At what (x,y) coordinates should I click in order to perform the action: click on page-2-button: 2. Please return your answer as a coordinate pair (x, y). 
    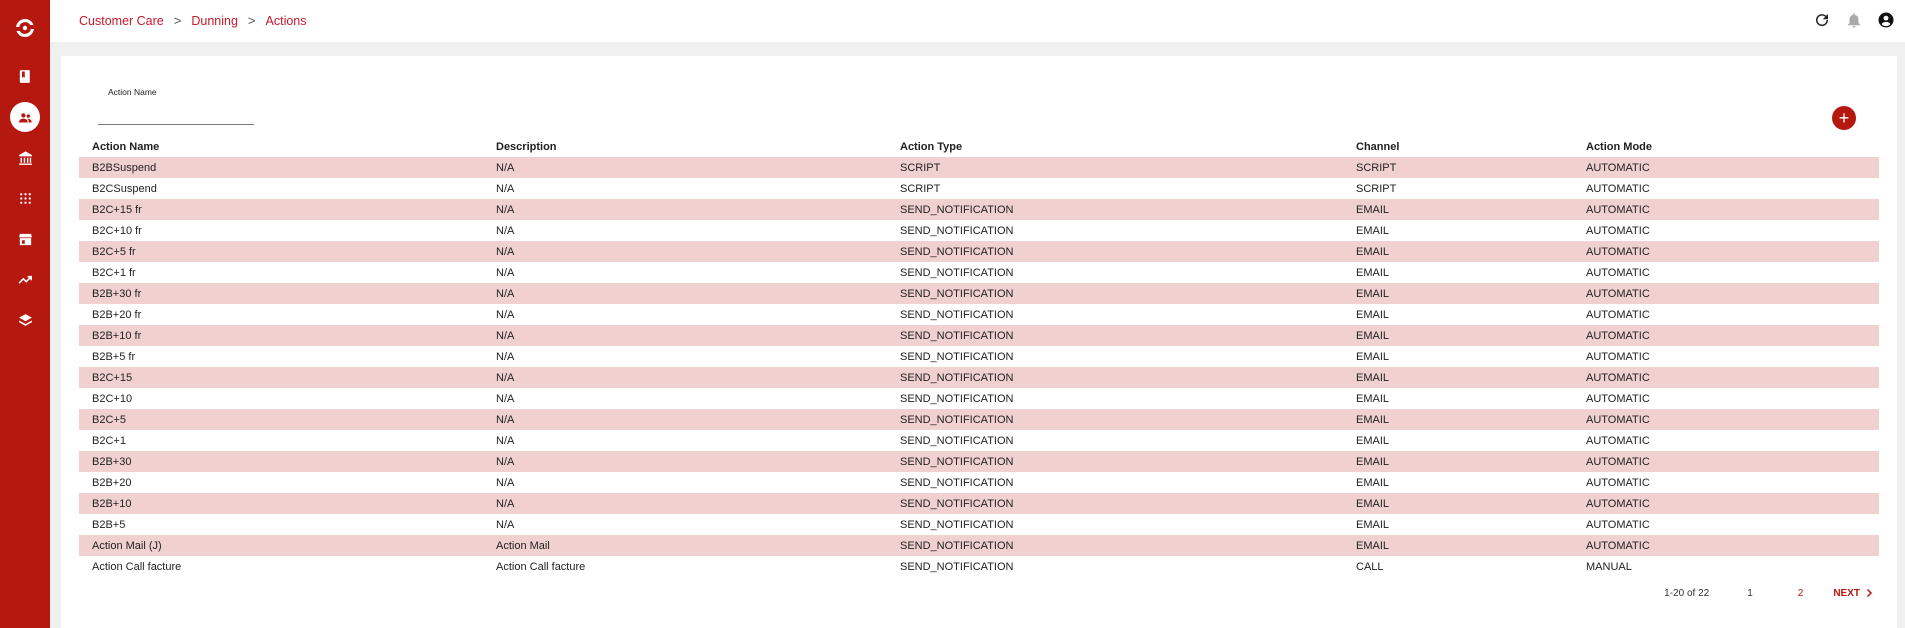
    Looking at the image, I should click on (1801, 593).